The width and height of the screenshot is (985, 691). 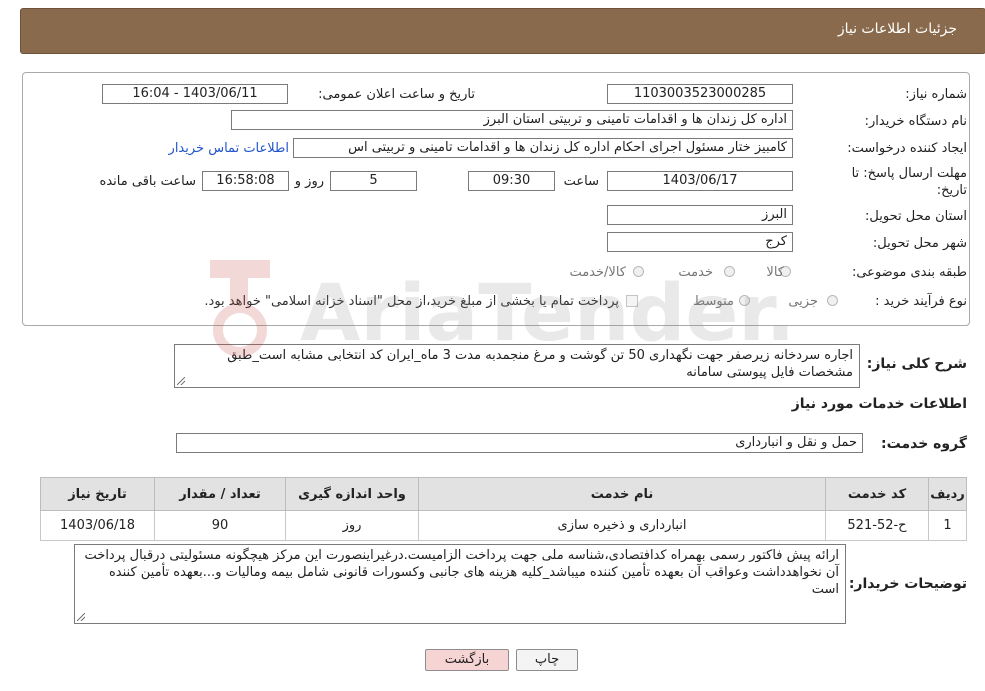 What do you see at coordinates (951, 190) in the screenshot?
I see `deadline-label-date: تاریخ:` at bounding box center [951, 190].